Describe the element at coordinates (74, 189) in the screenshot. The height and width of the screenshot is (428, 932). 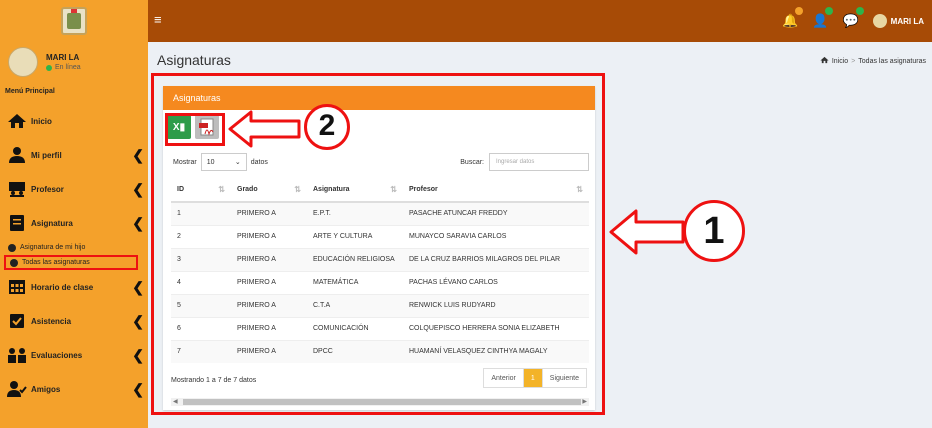
I see `sidebar-item-profesor: Profesor ❮` at that location.